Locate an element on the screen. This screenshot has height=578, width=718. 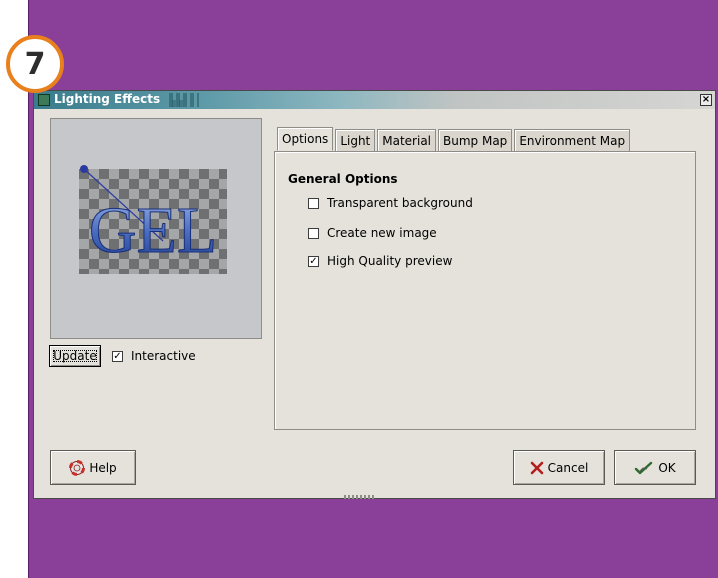
help-button: Help is located at coordinates (93, 467).